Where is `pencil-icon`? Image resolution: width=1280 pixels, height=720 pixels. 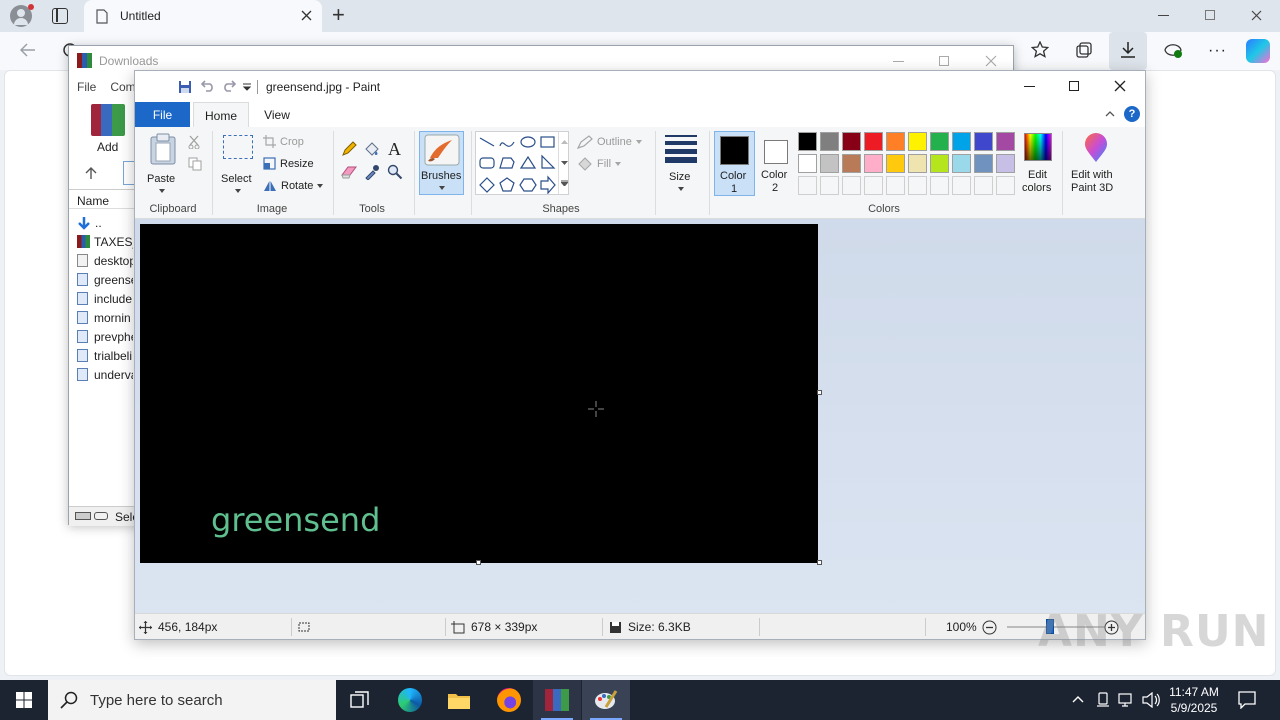 pencil-icon is located at coordinates (349, 149).